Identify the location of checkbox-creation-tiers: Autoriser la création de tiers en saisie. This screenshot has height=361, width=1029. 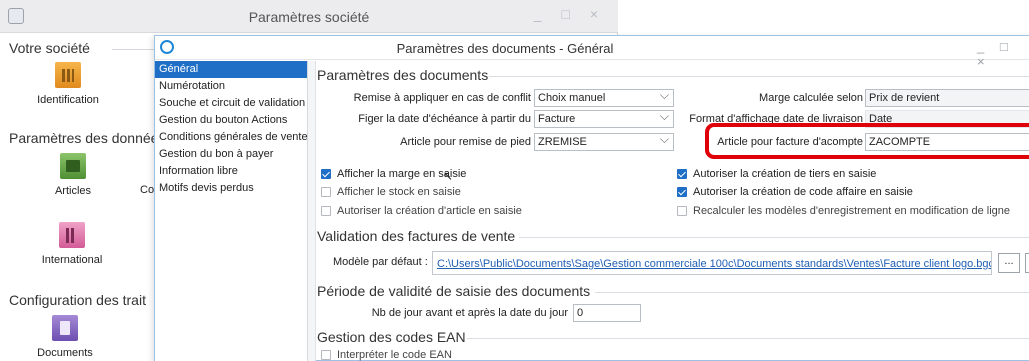
(776, 174).